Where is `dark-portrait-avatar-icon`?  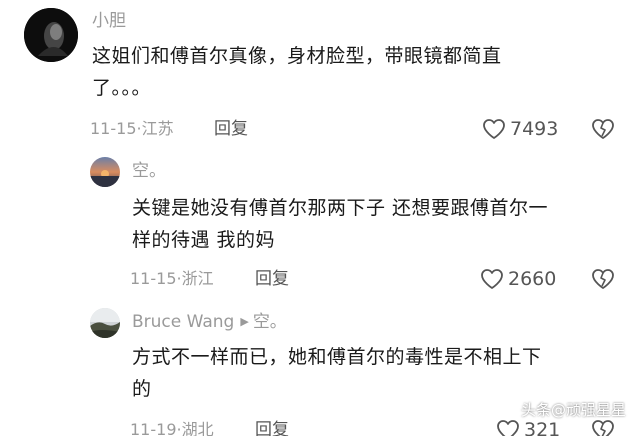 dark-portrait-avatar-icon is located at coordinates (51, 35).